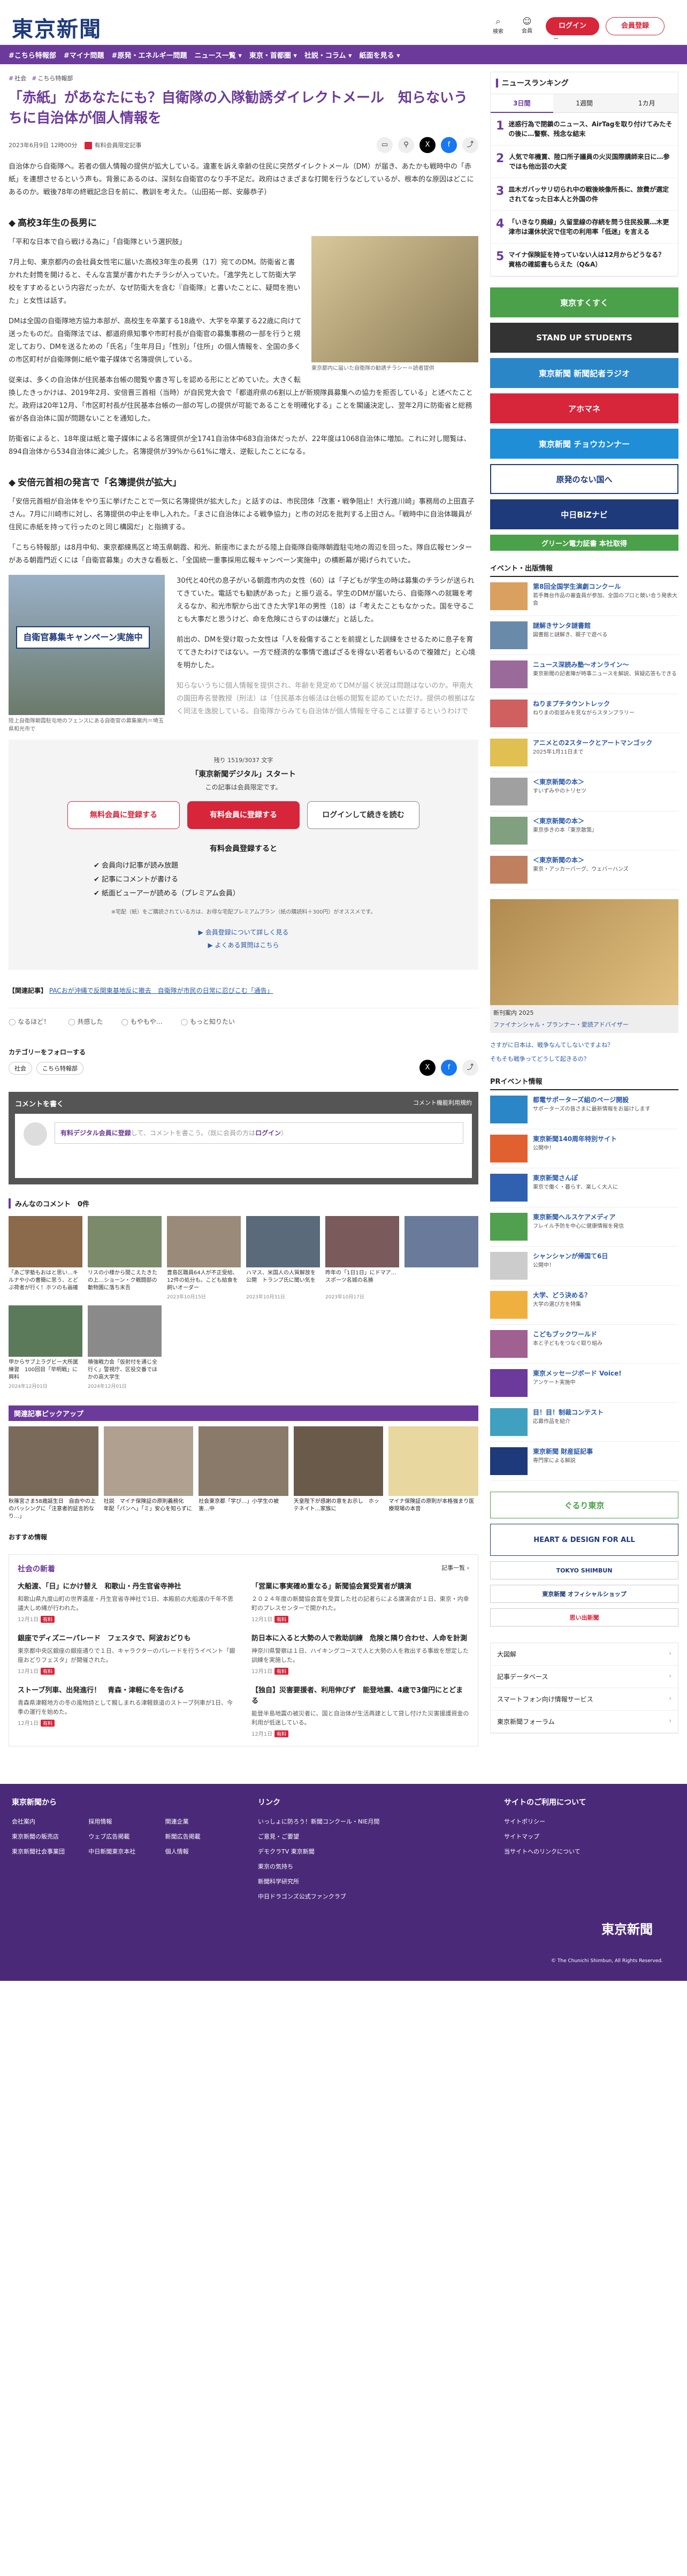 The height and width of the screenshot is (2576, 687). I want to click on register-info-link: ▶ 会員登録について詳しく見る, so click(243, 932).